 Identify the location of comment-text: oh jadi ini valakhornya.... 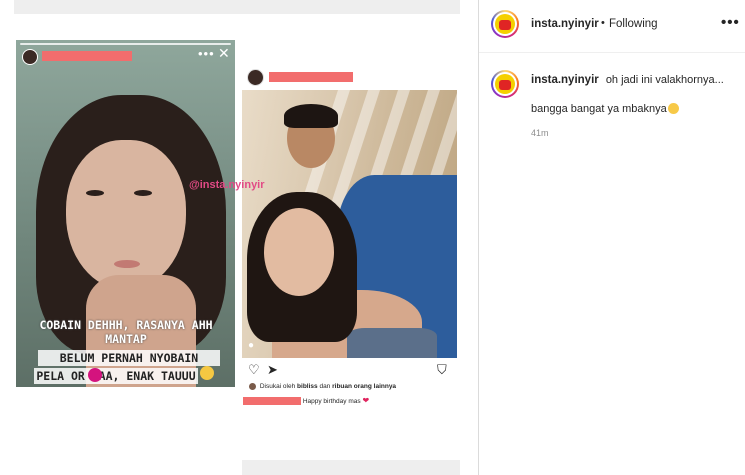
(664, 80).